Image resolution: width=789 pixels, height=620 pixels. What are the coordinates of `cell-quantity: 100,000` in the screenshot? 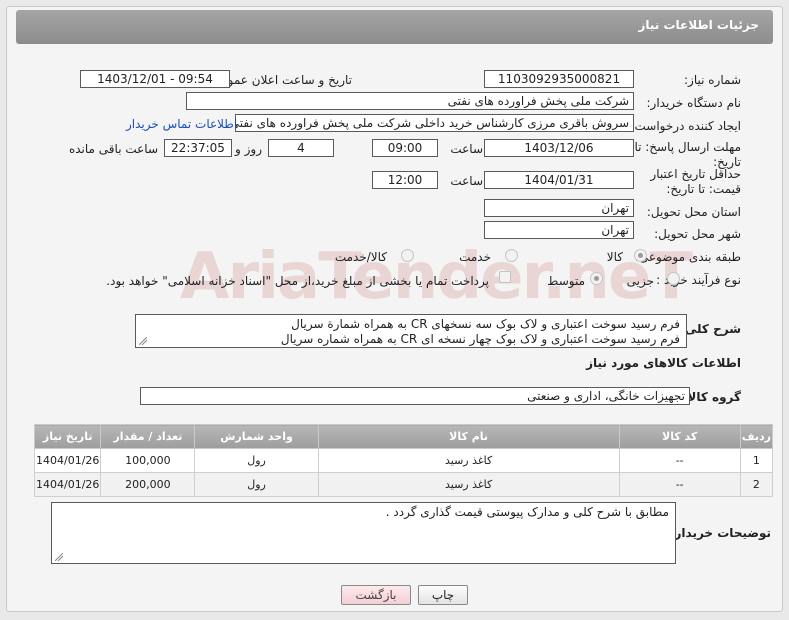 It's located at (148, 460).